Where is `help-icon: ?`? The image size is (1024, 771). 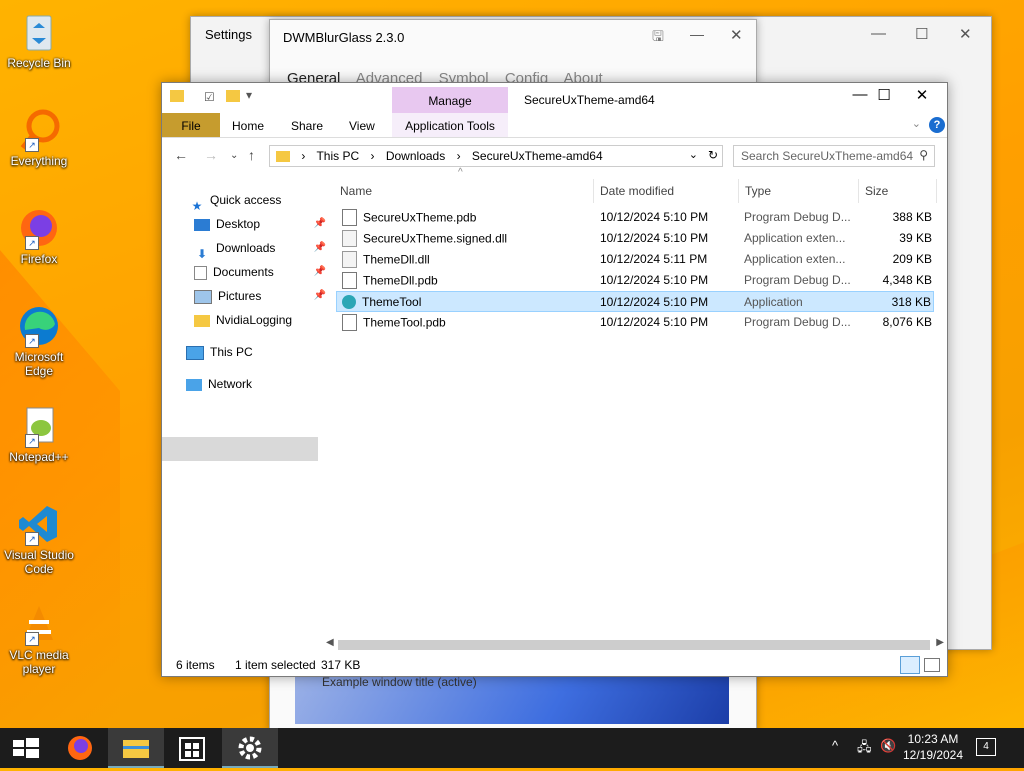 help-icon: ? is located at coordinates (937, 125).